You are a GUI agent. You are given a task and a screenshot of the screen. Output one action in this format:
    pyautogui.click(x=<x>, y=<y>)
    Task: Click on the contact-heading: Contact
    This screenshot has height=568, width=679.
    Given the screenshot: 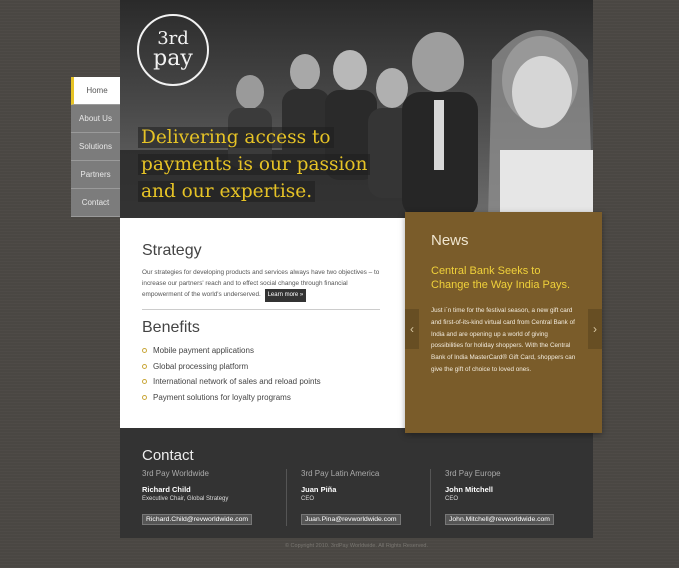 What is the action you would take?
    pyautogui.click(x=168, y=455)
    